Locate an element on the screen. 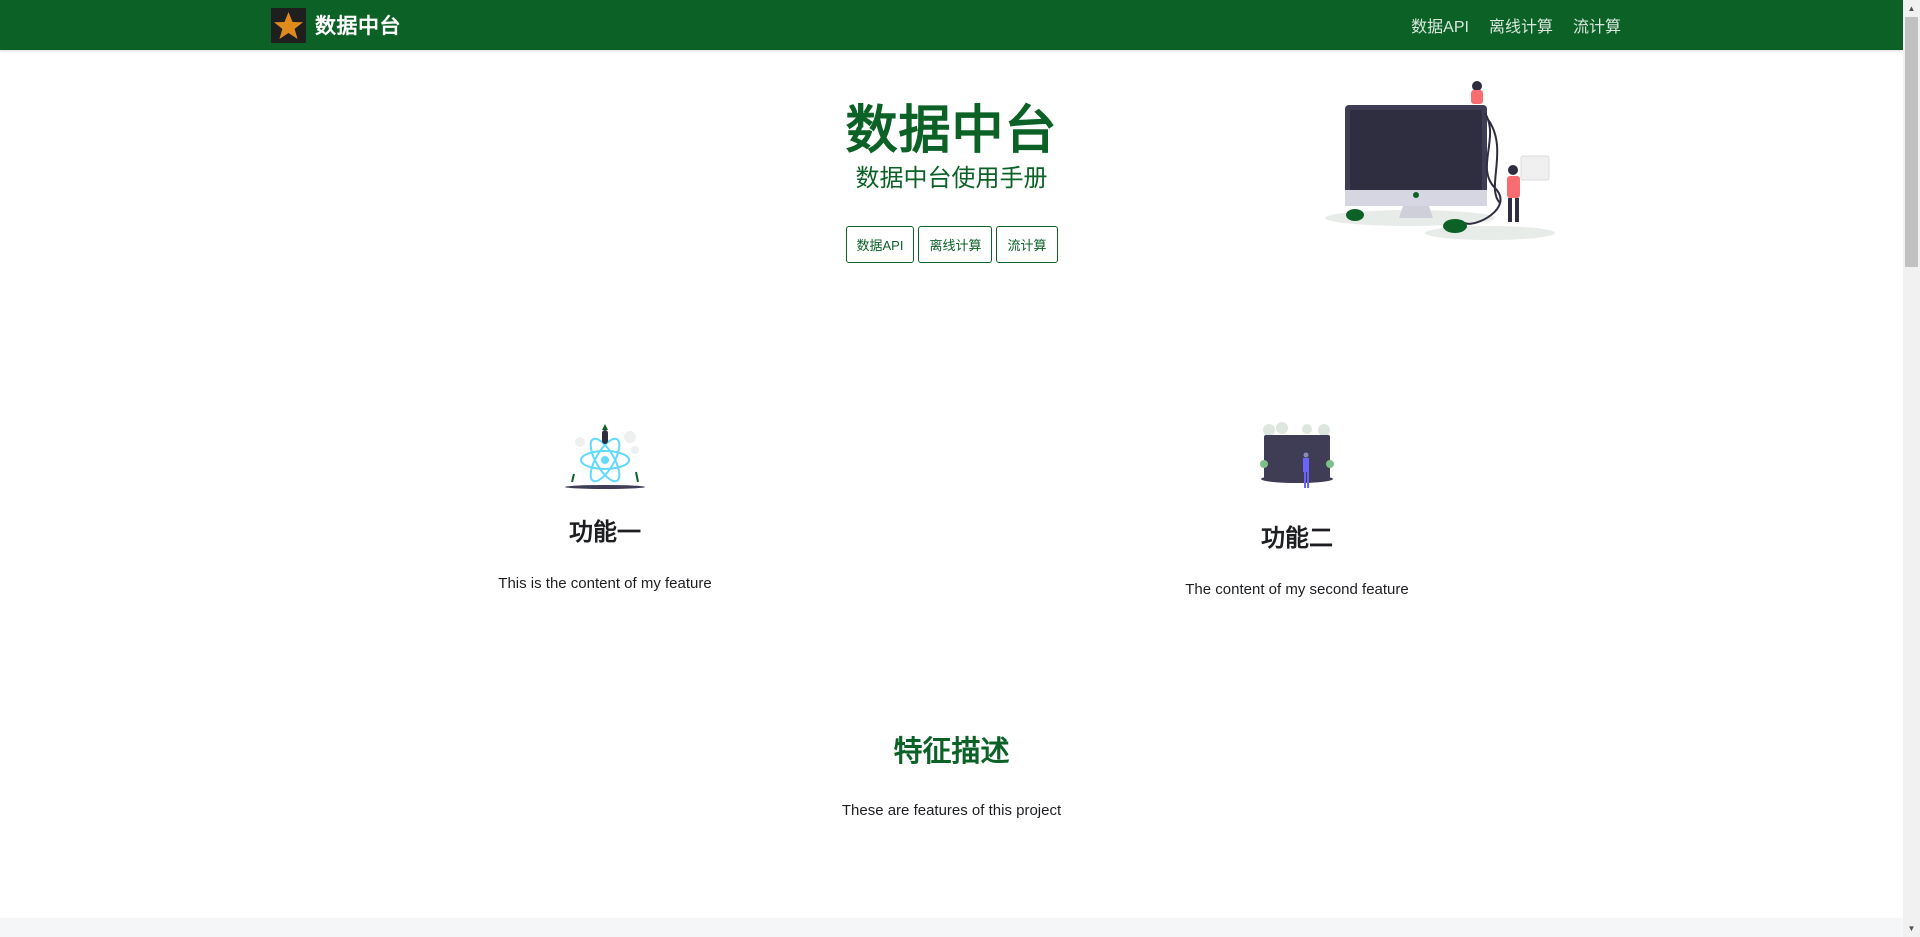  nav-links: 数据API 离线计算 流计算 is located at coordinates (1506, 25).